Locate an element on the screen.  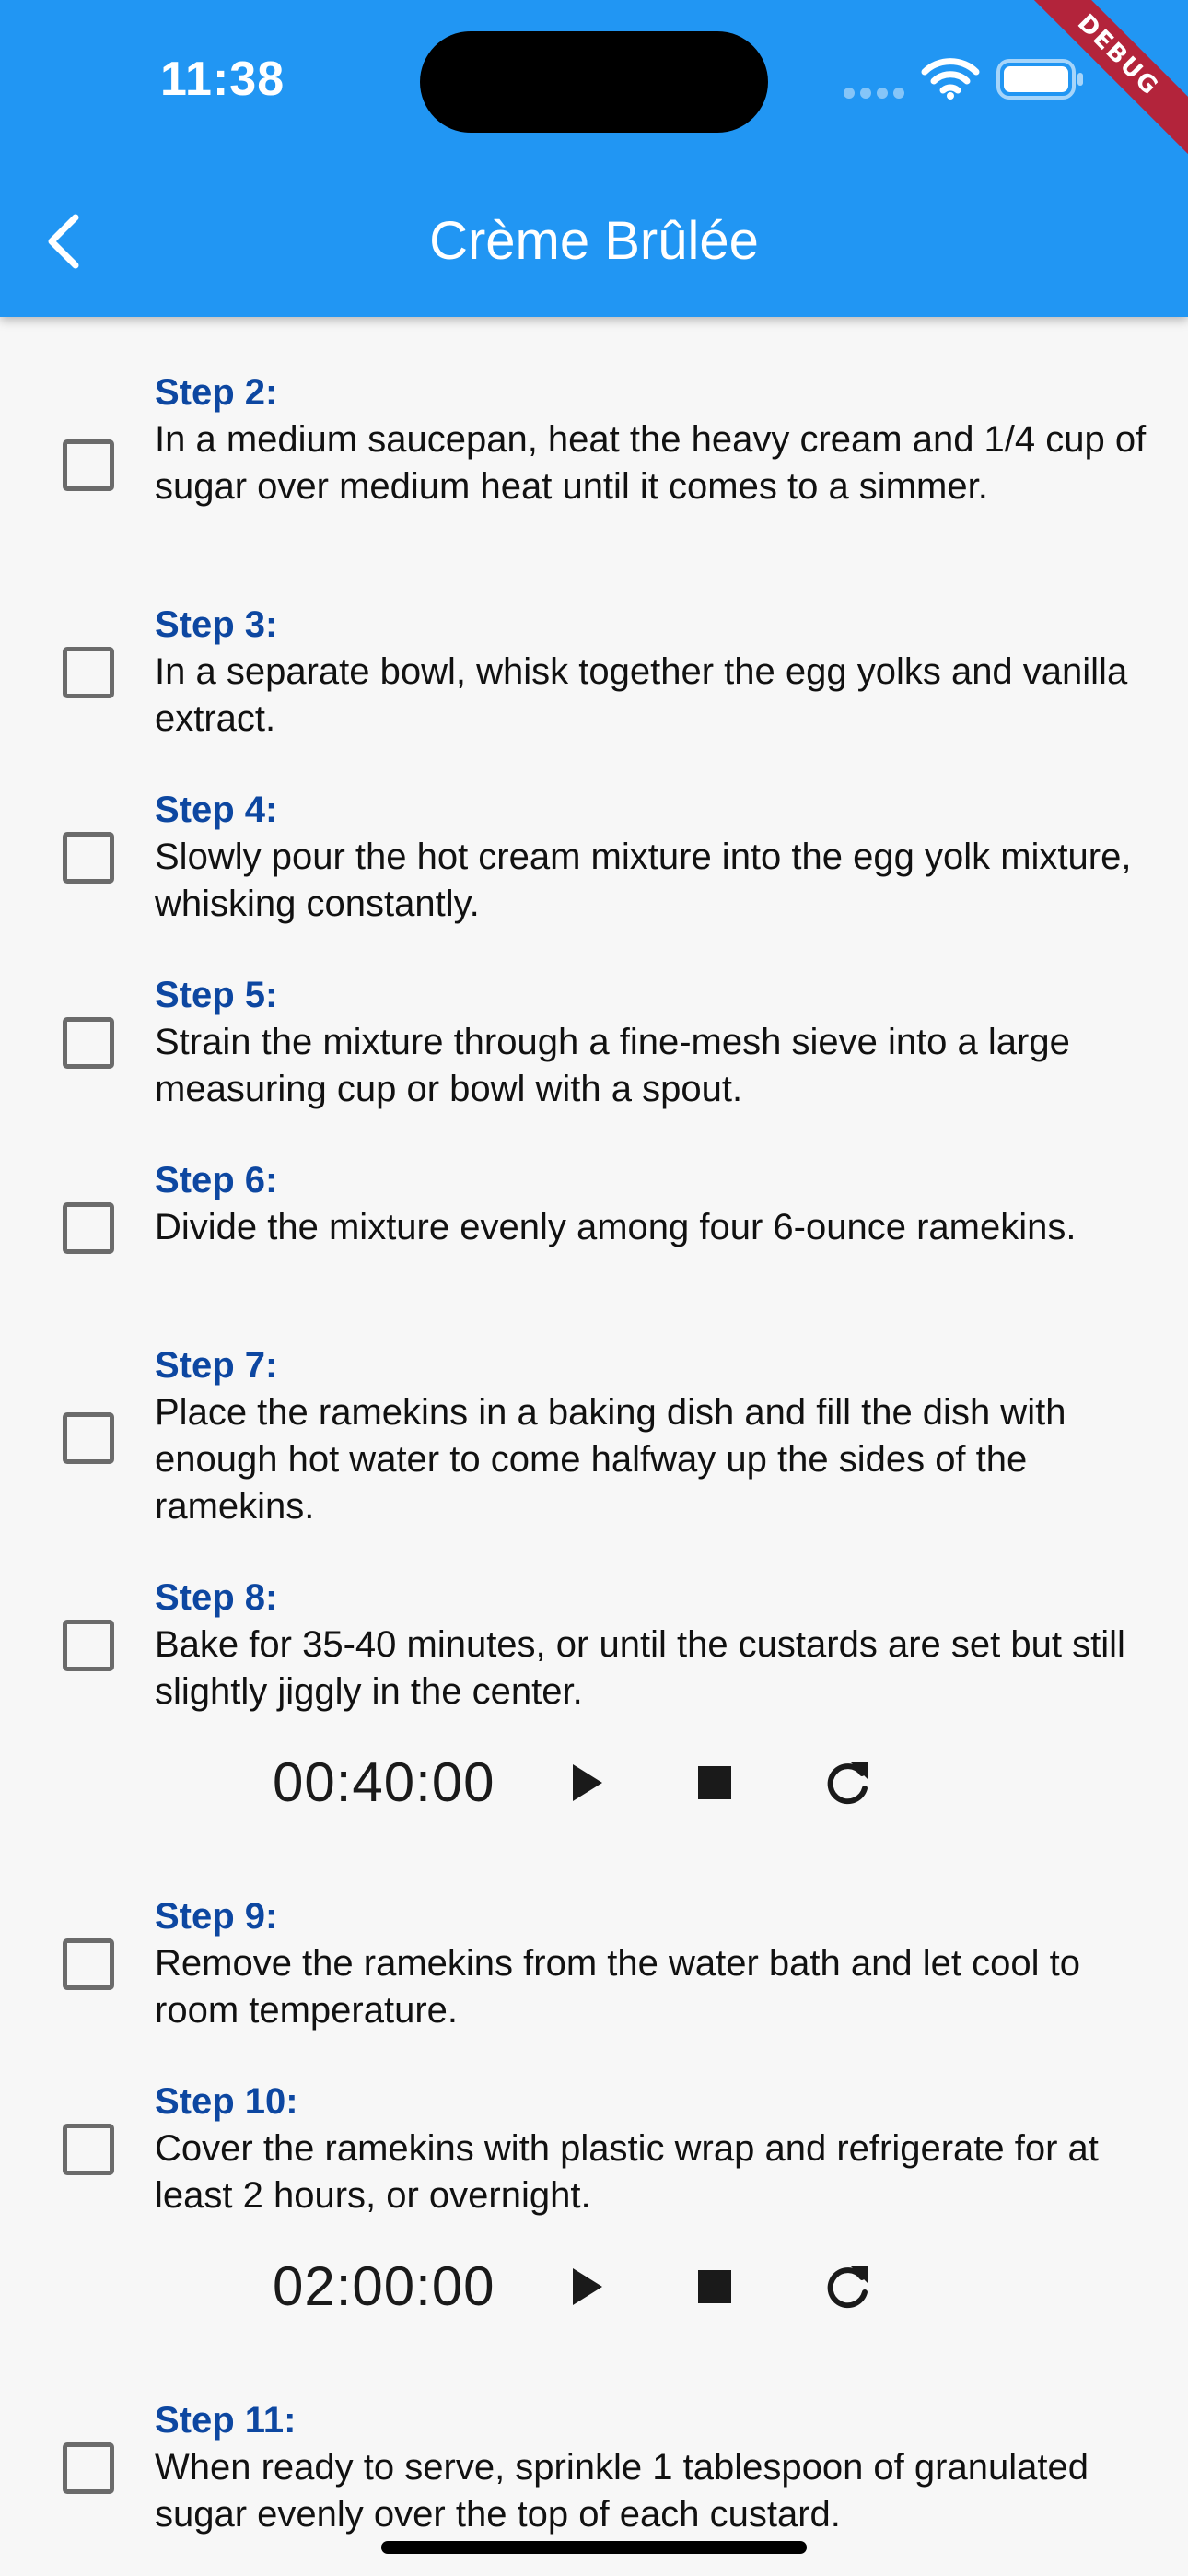
step-title: Step 7: is located at coordinates (216, 1365).